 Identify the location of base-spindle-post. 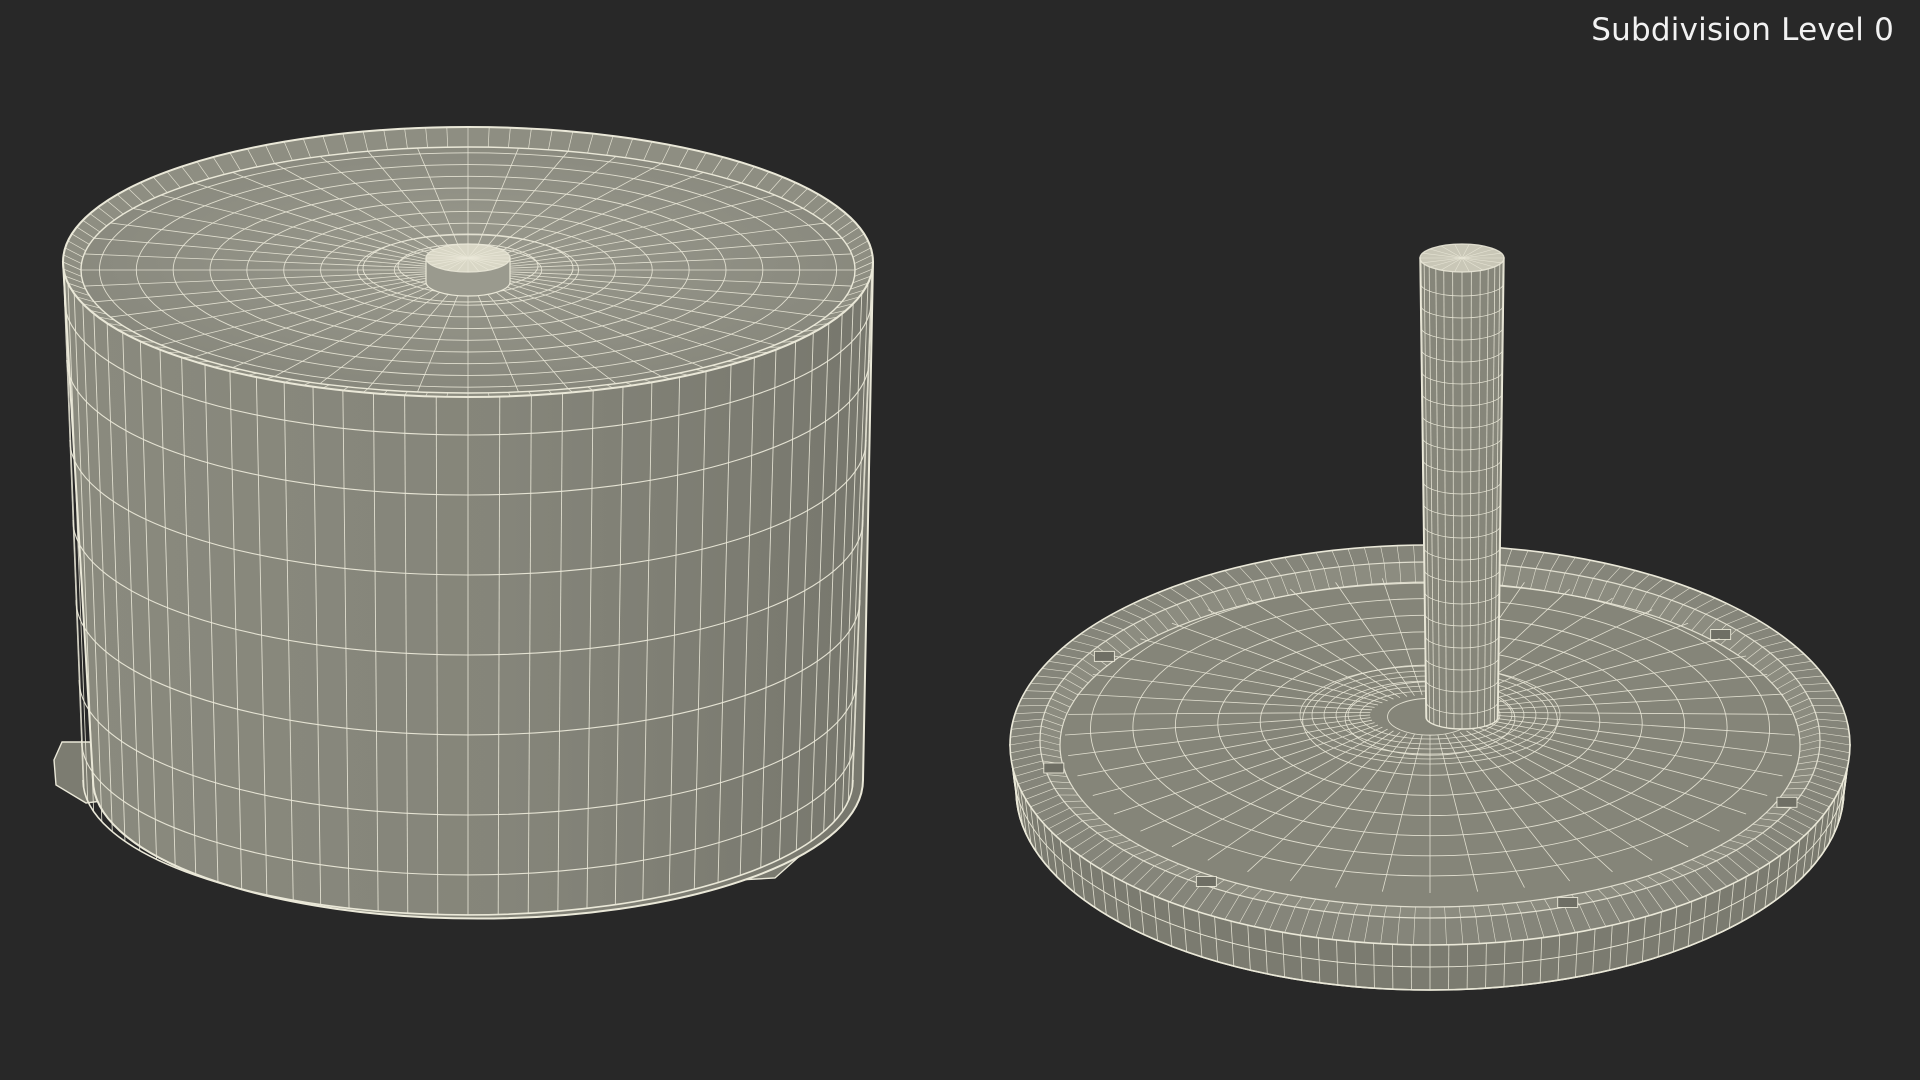
(1462, 486).